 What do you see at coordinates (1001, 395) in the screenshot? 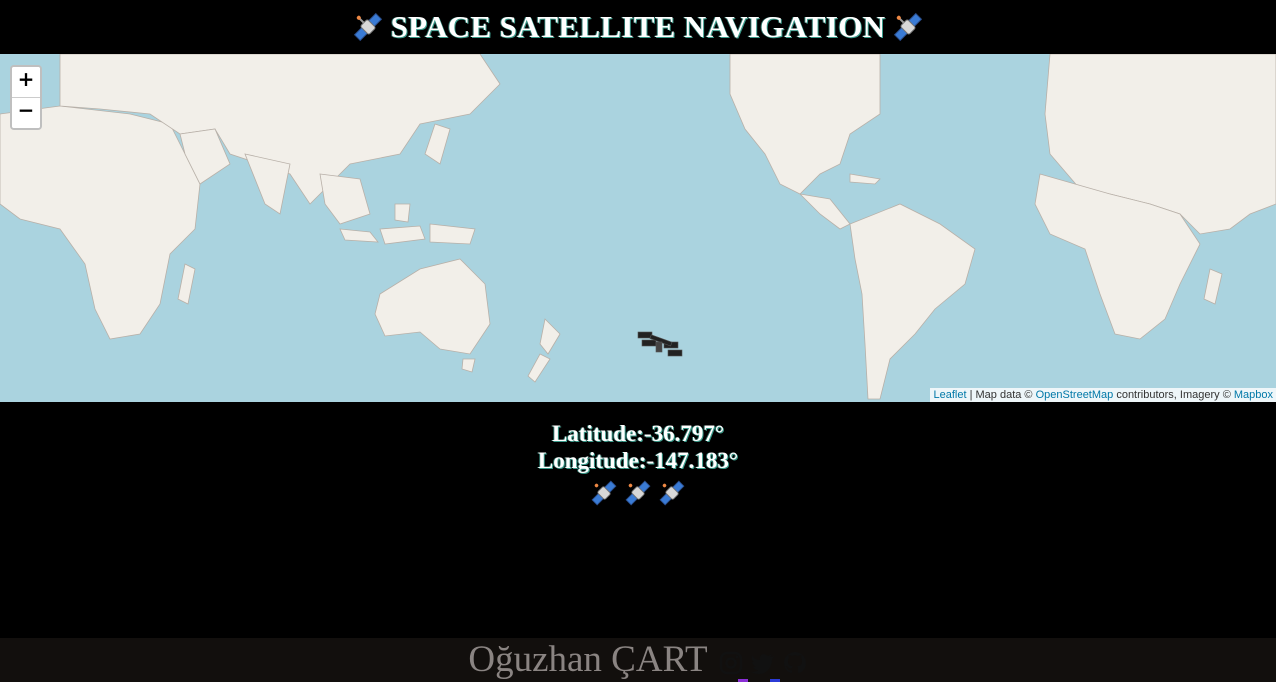
I see `attribution-separator: | Map data ©` at bounding box center [1001, 395].